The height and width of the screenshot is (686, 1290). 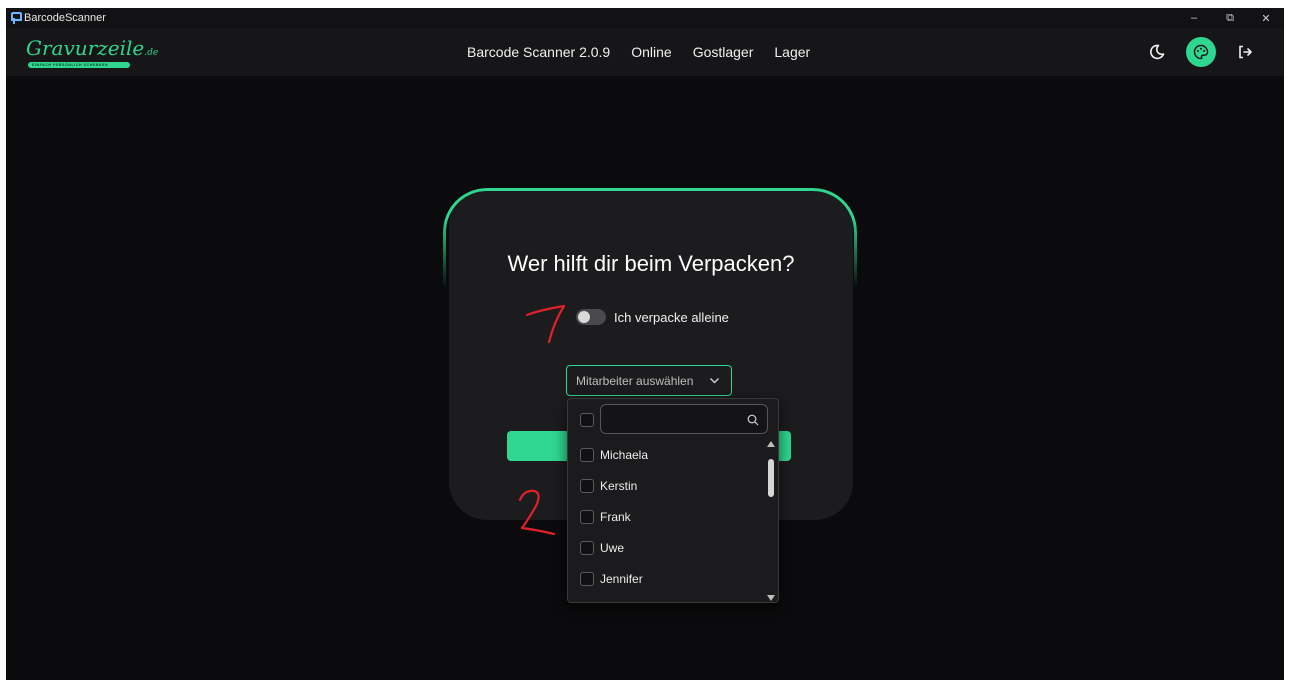 I want to click on search-icon, so click(x=753, y=422).